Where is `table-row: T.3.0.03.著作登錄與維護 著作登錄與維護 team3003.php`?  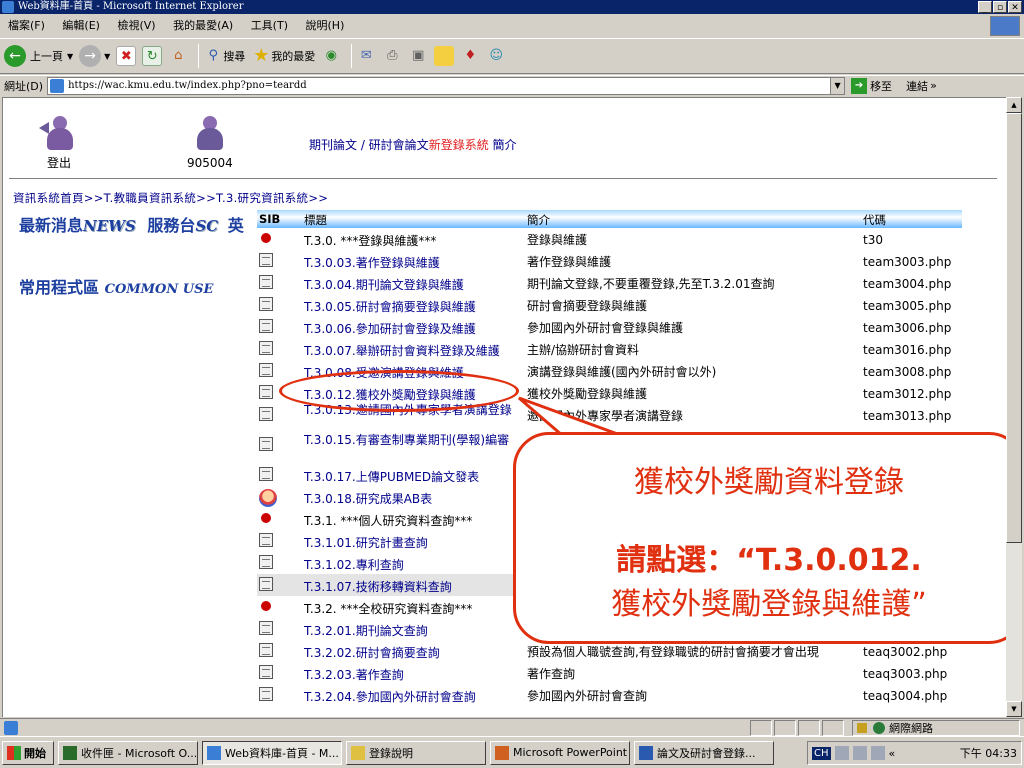 table-row: T.3.0.03.著作登錄與維護 著作登錄與維護 team3003.php is located at coordinates (609, 261).